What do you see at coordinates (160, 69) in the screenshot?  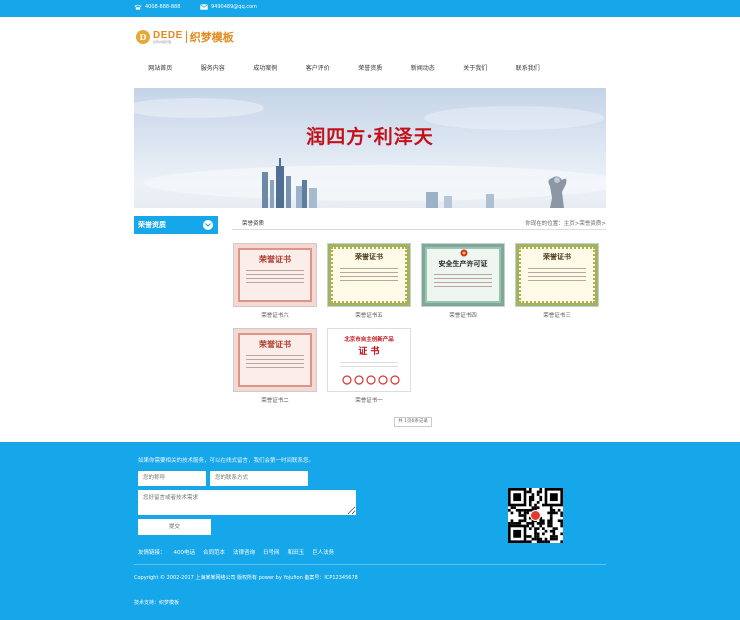 I see `nav-item-home: 网站首页` at bounding box center [160, 69].